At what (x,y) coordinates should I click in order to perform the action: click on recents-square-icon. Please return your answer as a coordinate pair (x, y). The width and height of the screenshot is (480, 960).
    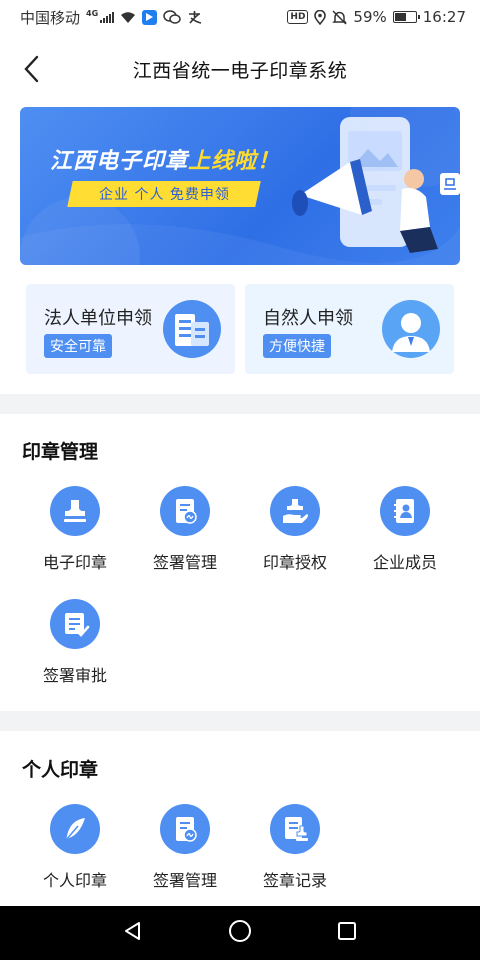
    Looking at the image, I should click on (347, 933).